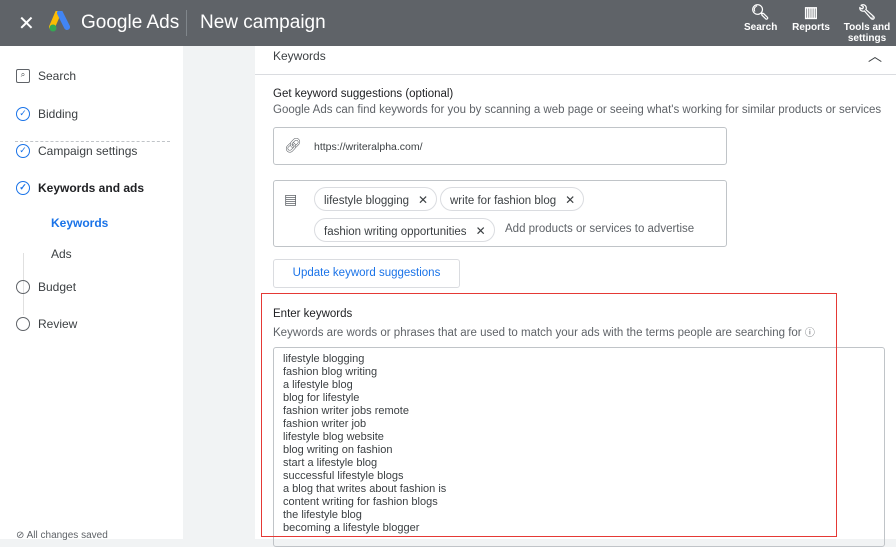  Describe the element at coordinates (67, 535) in the screenshot. I see `save-status-text: All changes saved` at that location.